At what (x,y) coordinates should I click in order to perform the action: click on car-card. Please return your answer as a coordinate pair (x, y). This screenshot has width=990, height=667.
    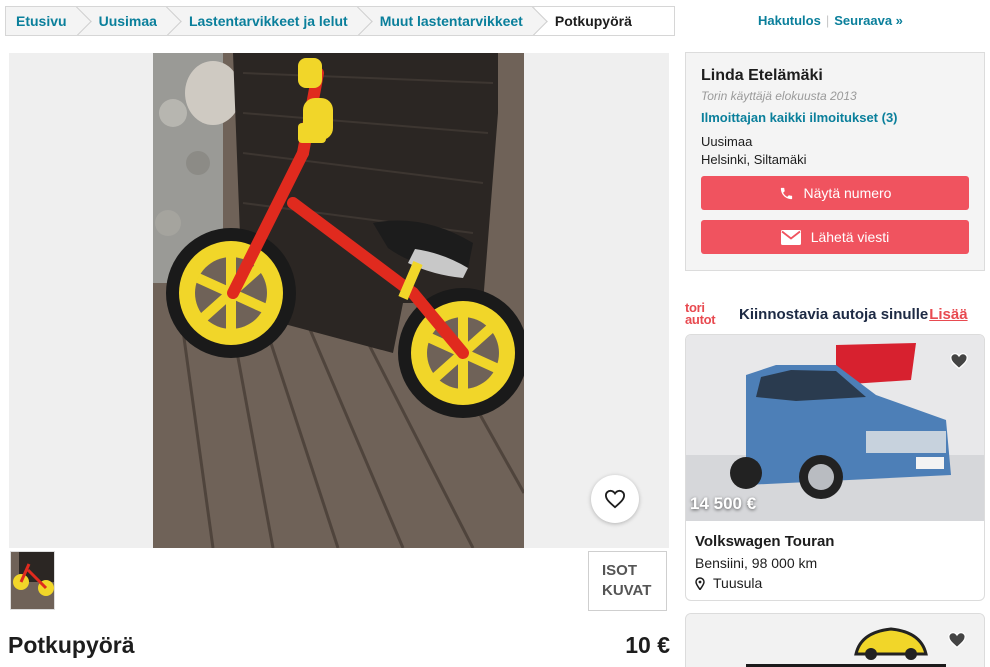
    Looking at the image, I should click on (835, 640).